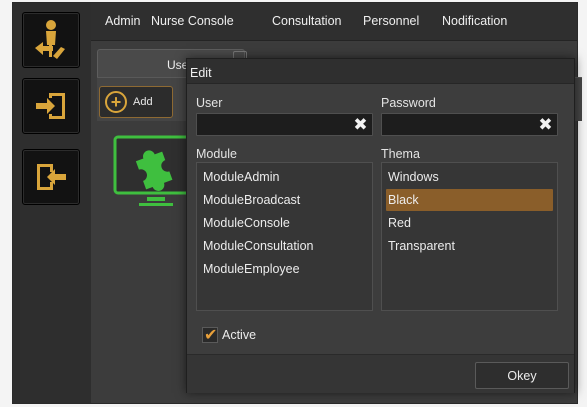  What do you see at coordinates (284, 124) in the screenshot?
I see `user-field: ✖` at bounding box center [284, 124].